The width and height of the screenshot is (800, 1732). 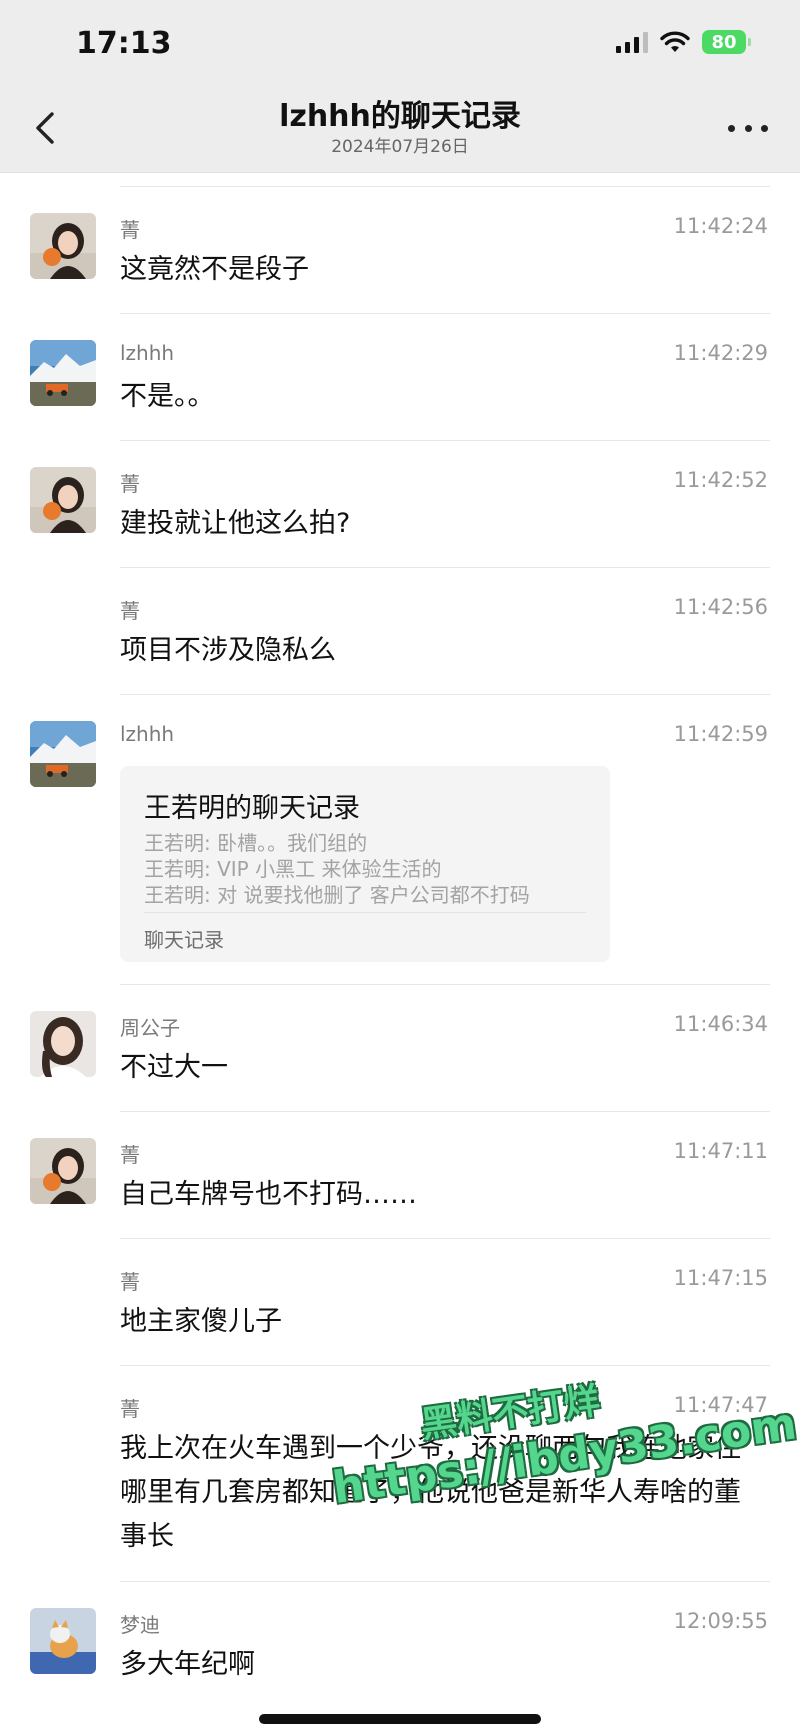 I want to click on message-item: 菁 11:47:15 地主家傻儿子, so click(x=400, y=1301).